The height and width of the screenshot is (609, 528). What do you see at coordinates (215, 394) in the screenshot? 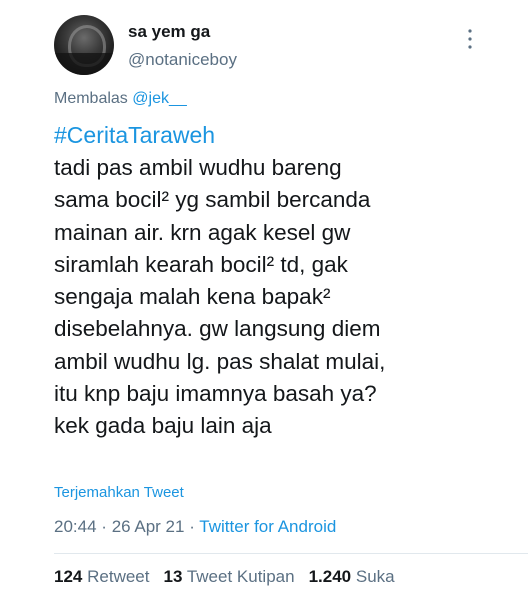
I see `tweet-text-line: itu knp baju imamnya basah ya?` at bounding box center [215, 394].